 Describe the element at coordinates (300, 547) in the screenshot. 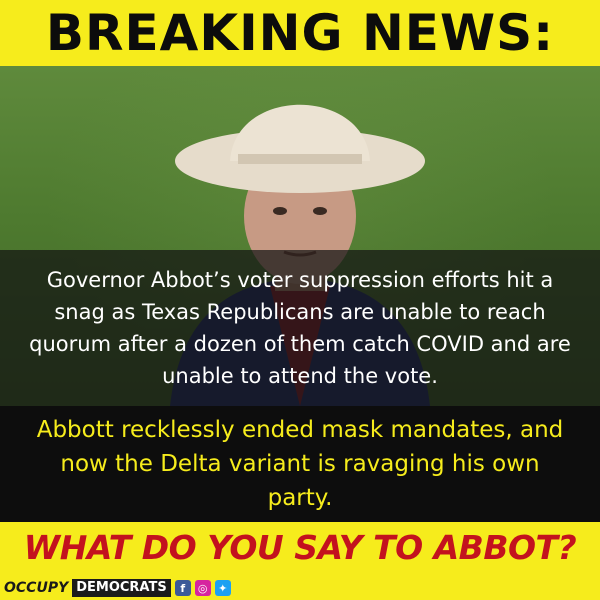

I see `question-text: WHAT DO YOU SAY TO ABBOT?` at that location.